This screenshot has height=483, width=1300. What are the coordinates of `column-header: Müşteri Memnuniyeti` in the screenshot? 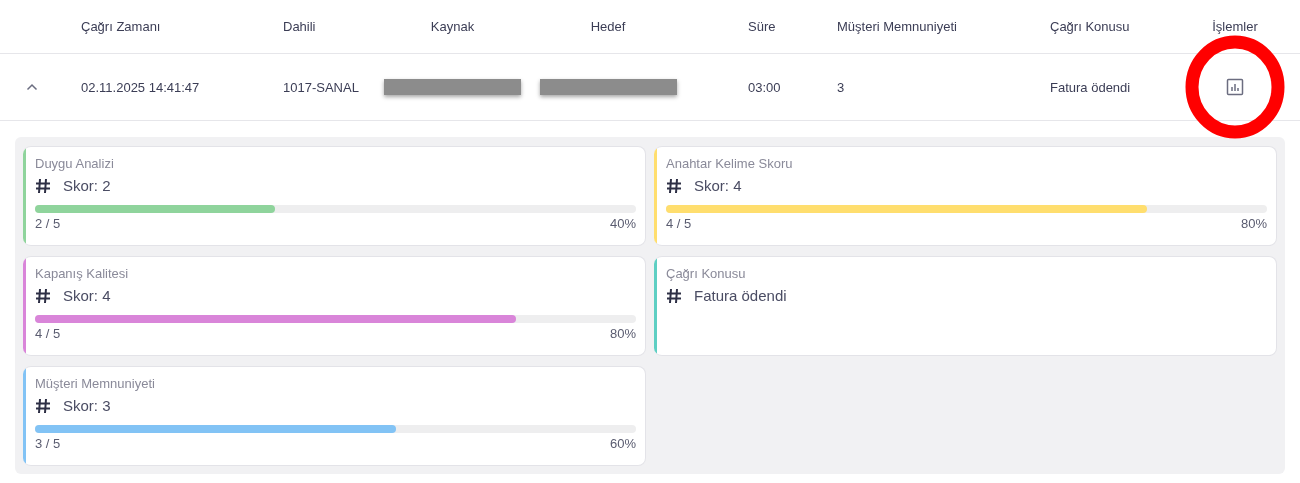 It's located at (897, 26).